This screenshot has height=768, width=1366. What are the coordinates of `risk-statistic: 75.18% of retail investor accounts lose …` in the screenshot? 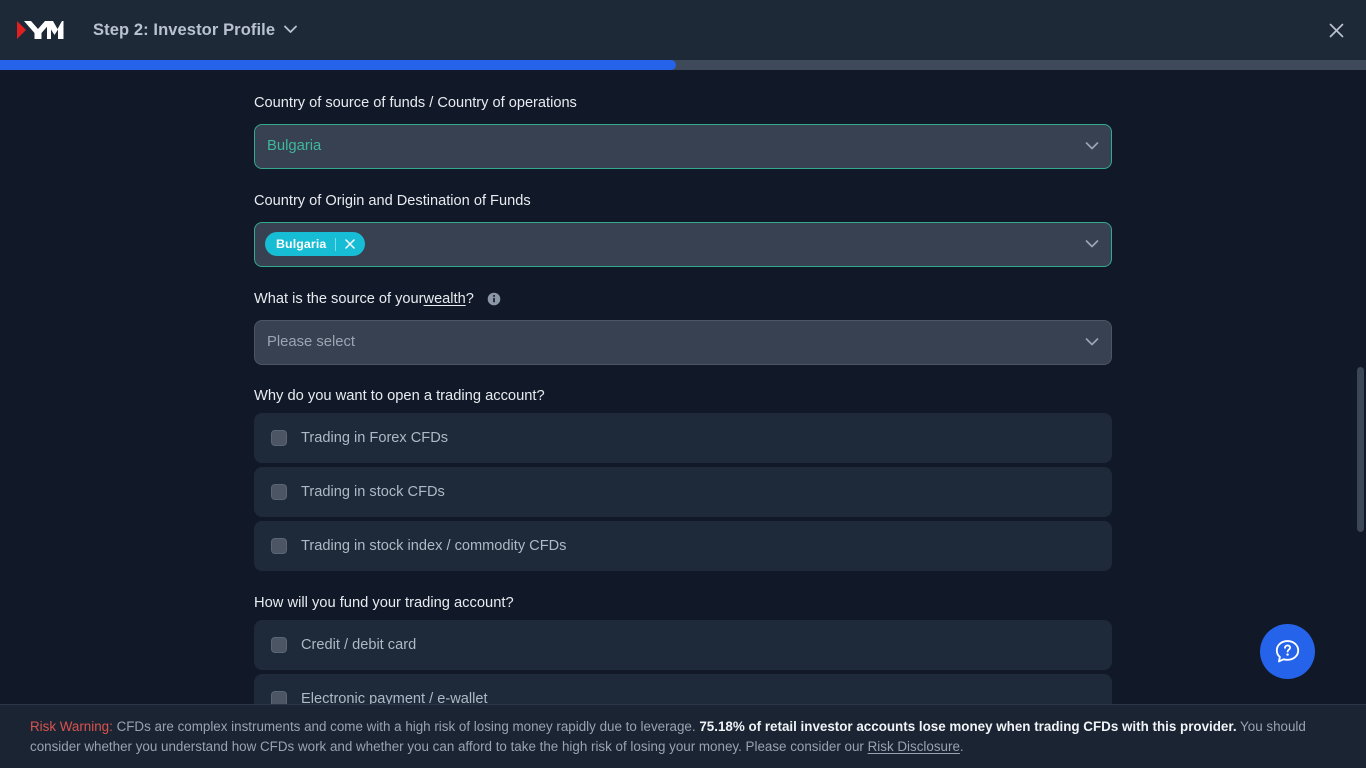 It's located at (968, 726).